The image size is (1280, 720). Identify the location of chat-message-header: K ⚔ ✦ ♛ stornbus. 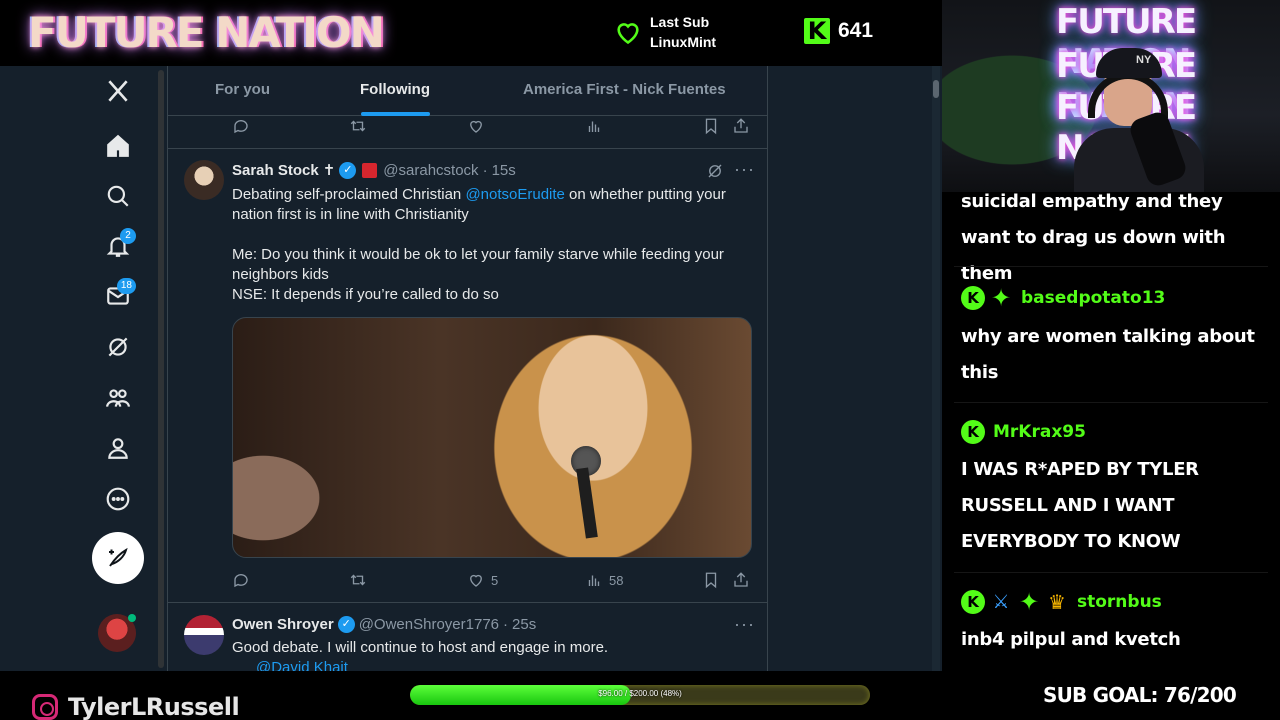
(1061, 602).